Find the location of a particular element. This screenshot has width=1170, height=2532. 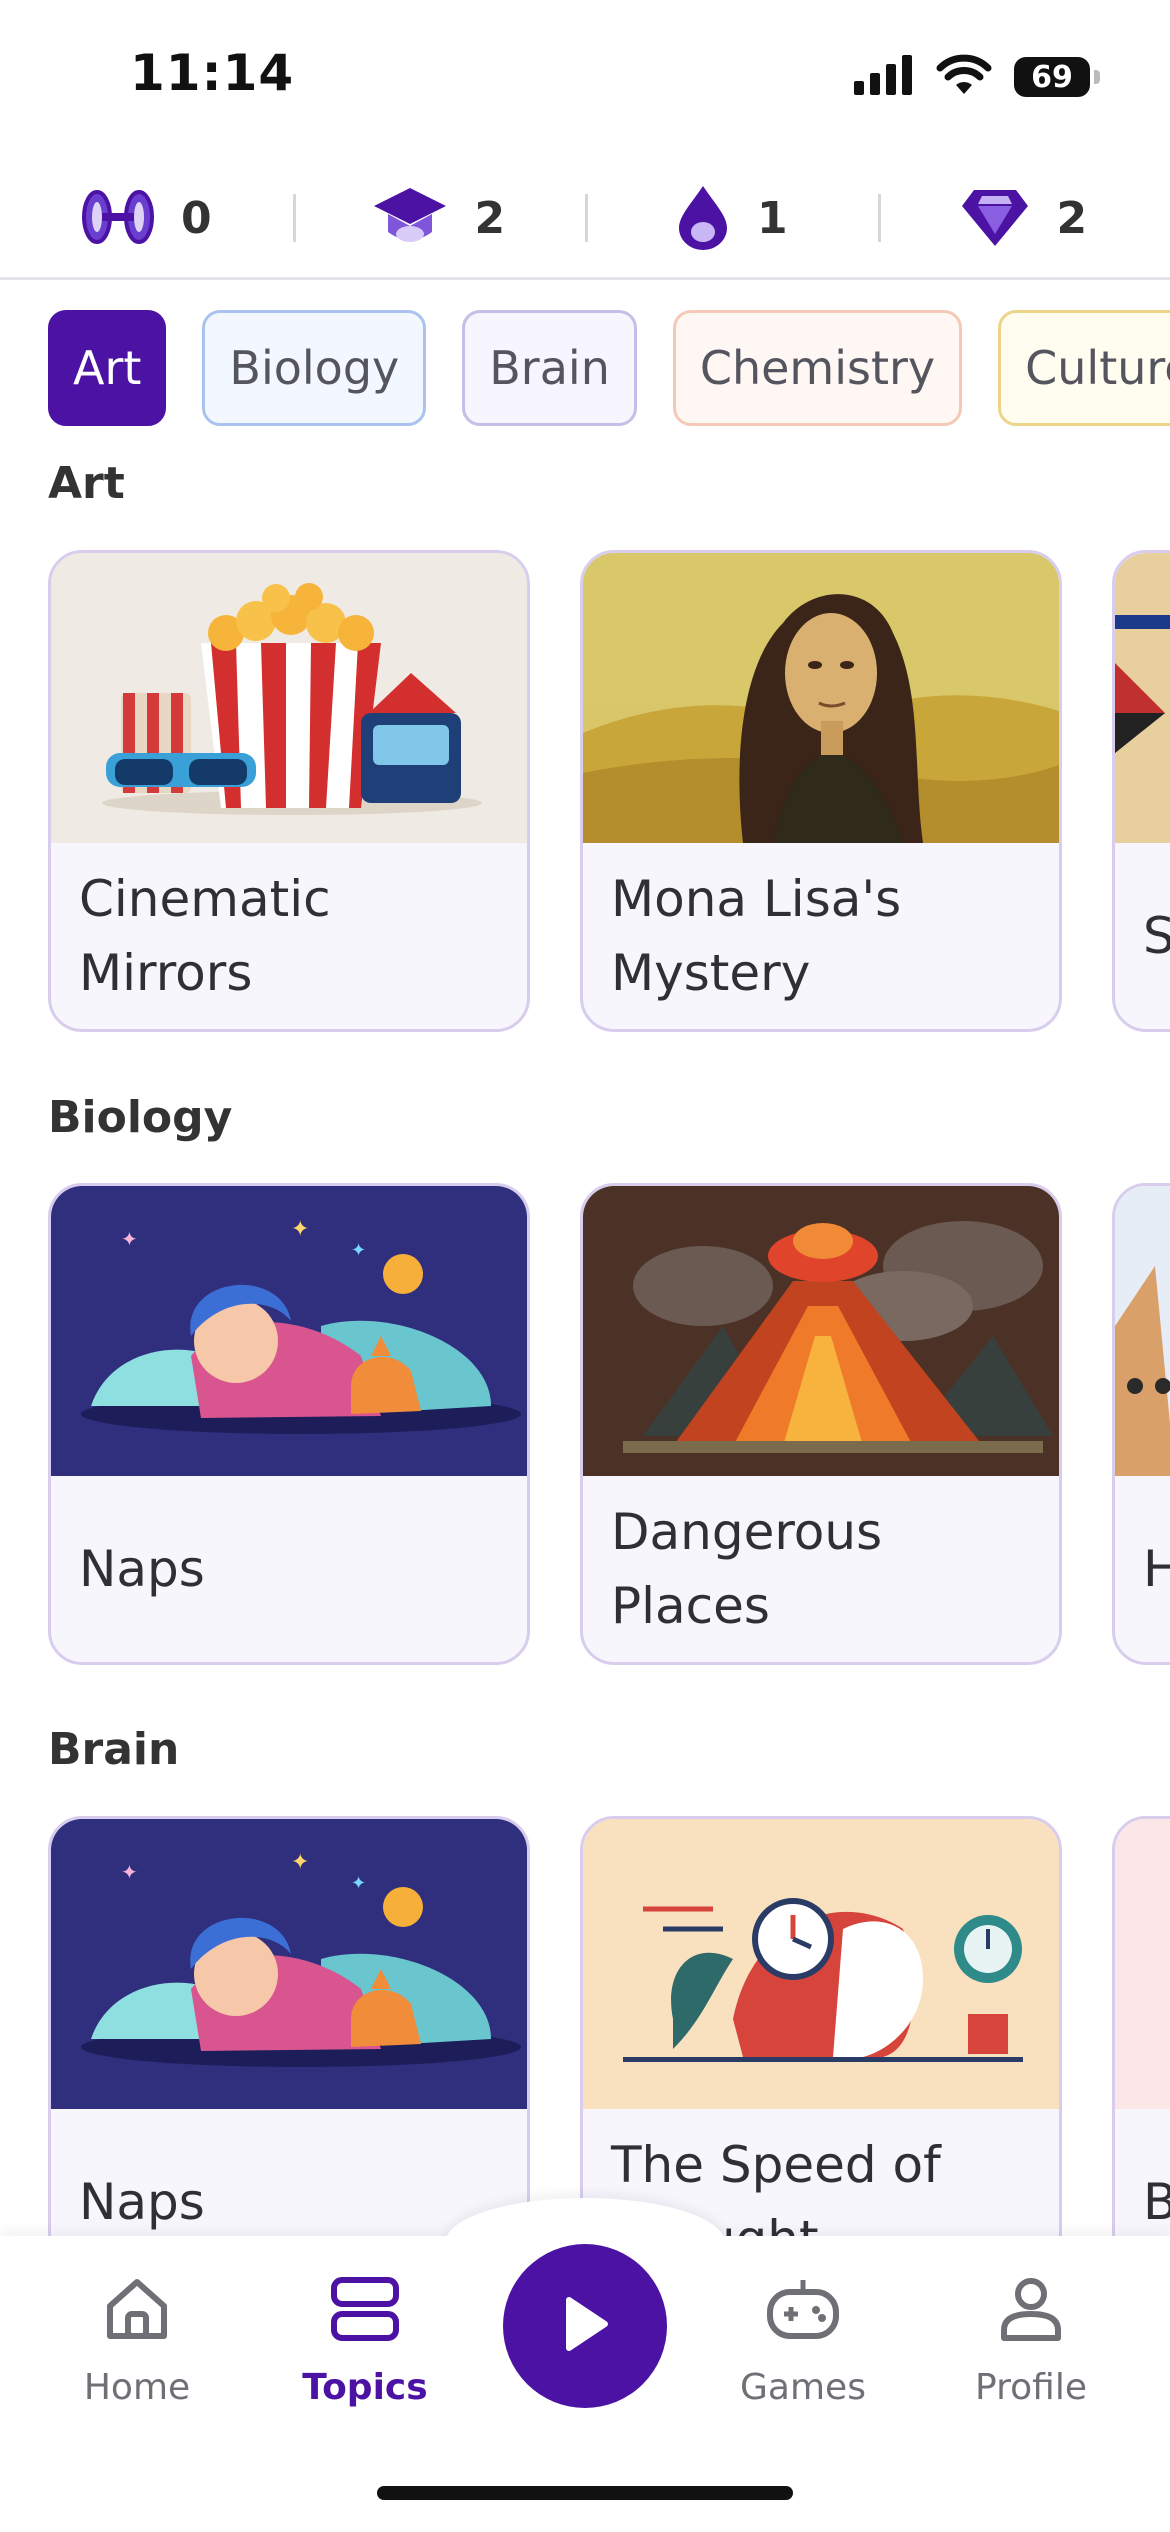

stat-drops-value: 1 is located at coordinates (772, 218).